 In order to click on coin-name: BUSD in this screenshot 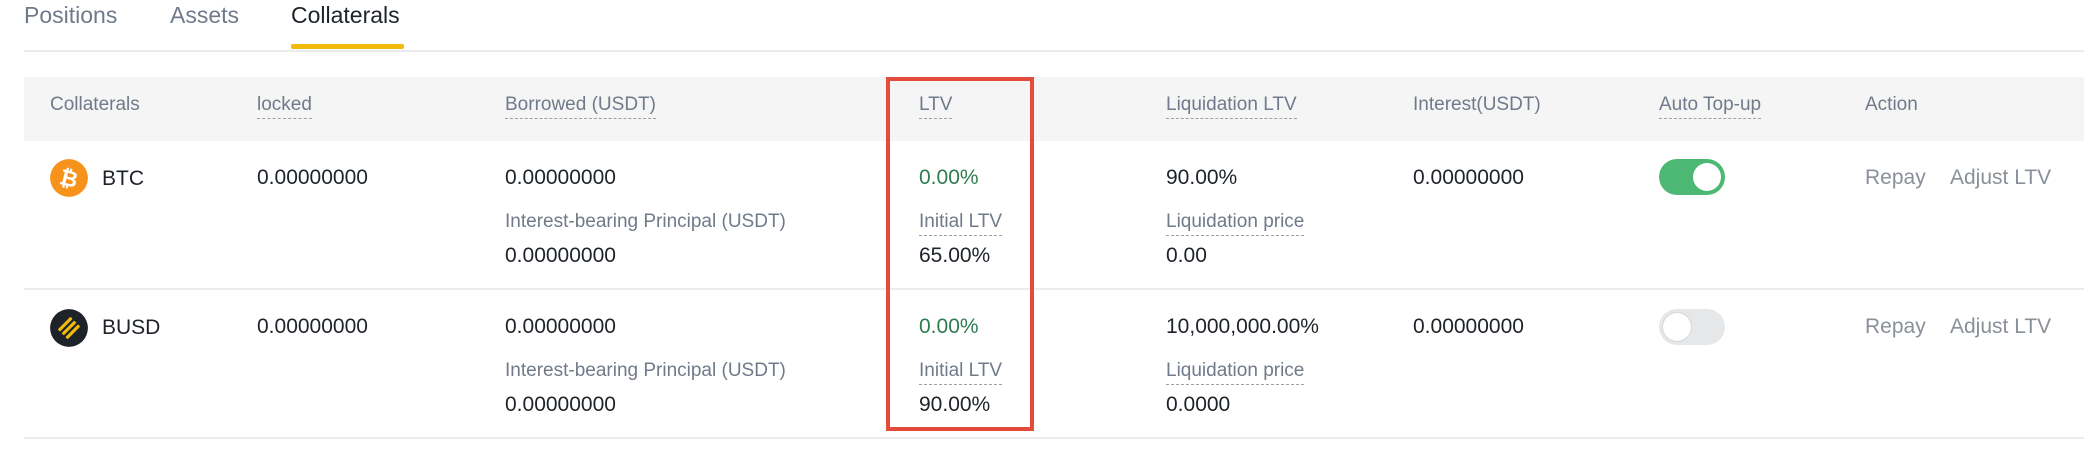, I will do `click(131, 327)`.